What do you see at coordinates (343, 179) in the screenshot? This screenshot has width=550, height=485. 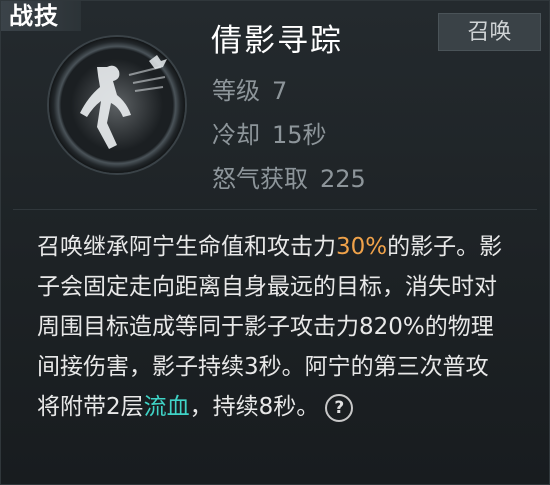 I see `stat-rage-value: 225` at bounding box center [343, 179].